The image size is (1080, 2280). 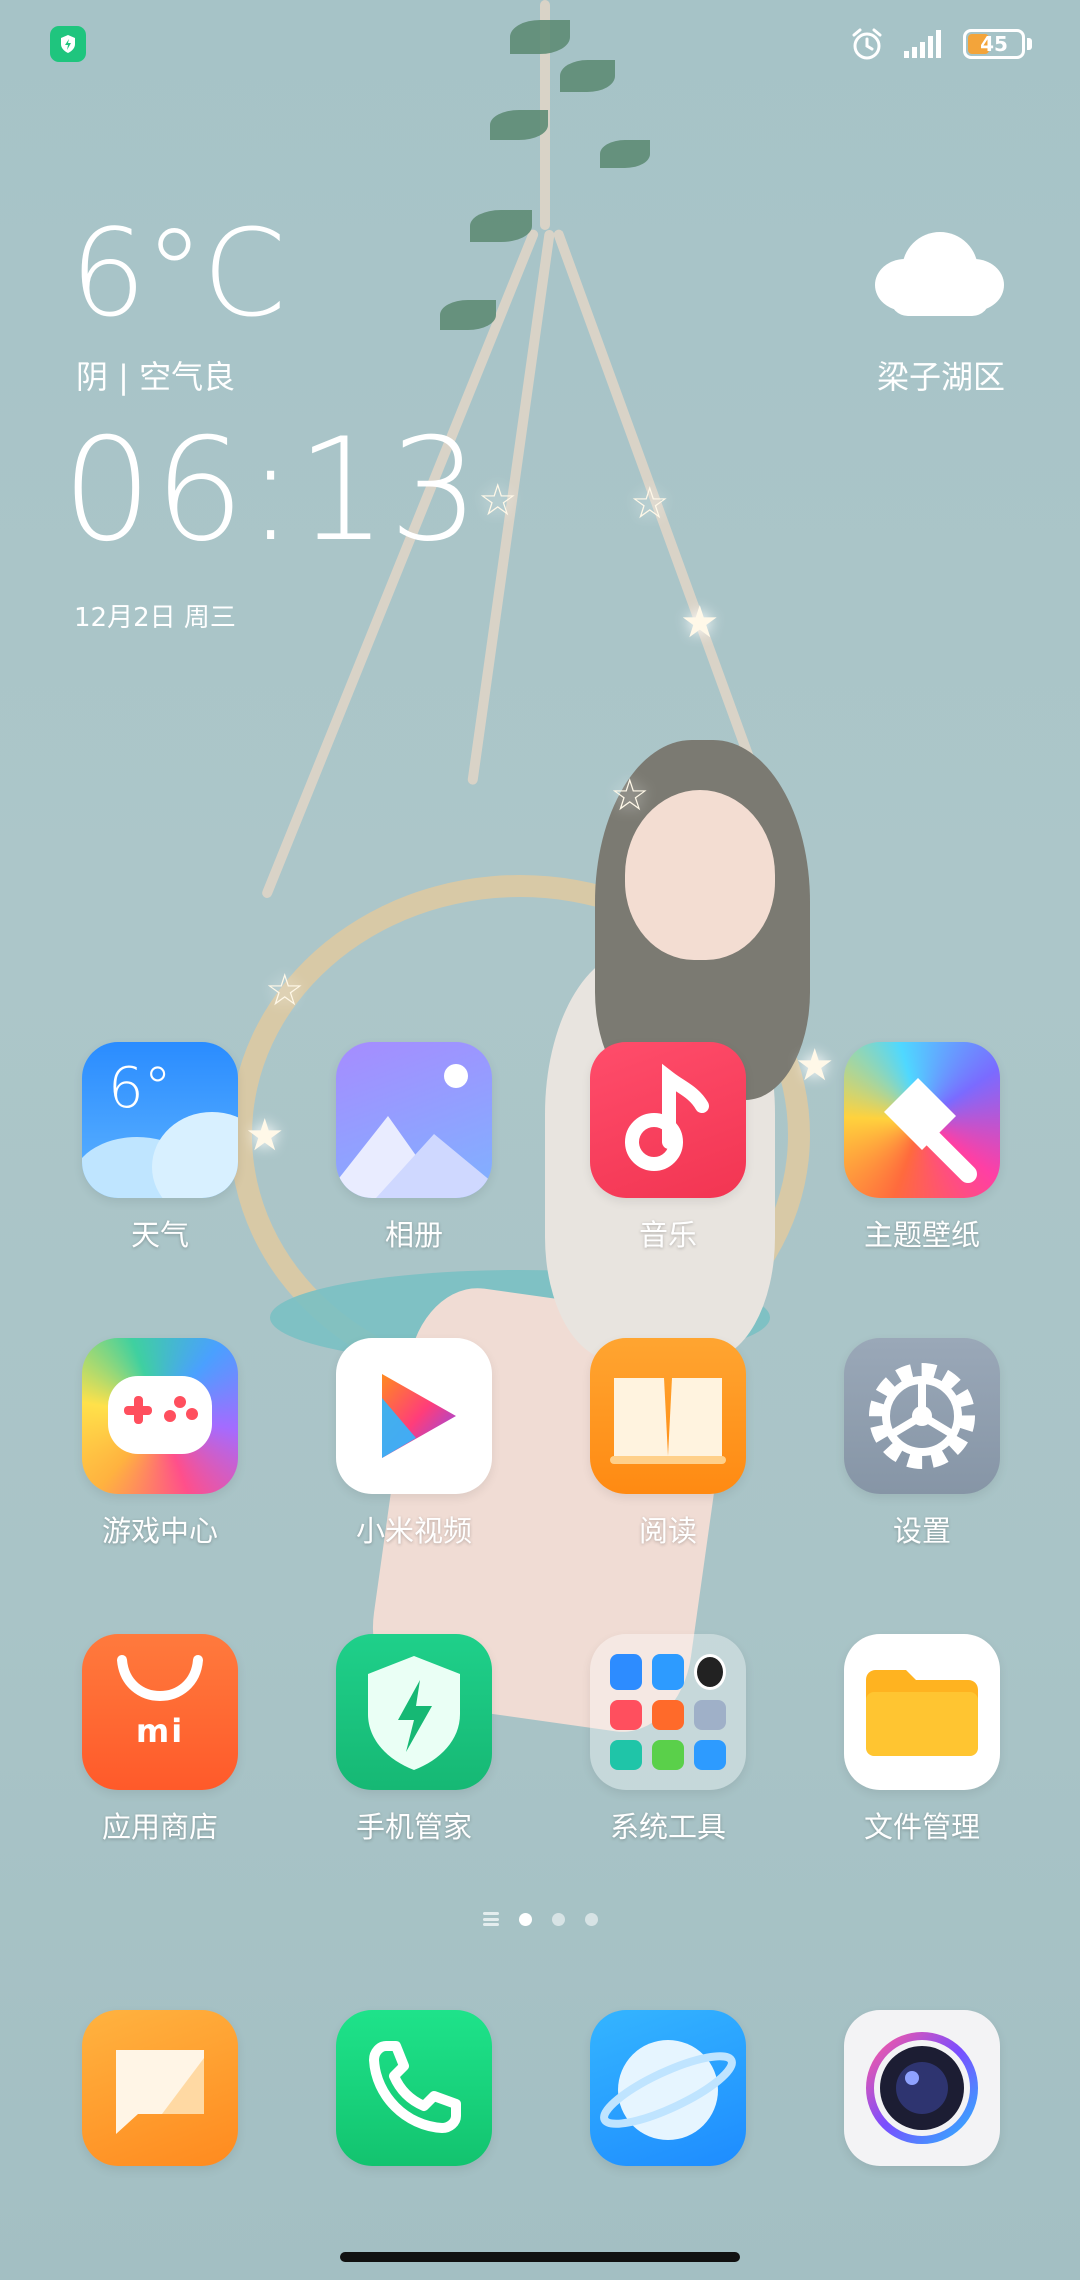 I want to click on app-settings: 设置, so click(x=922, y=1444).